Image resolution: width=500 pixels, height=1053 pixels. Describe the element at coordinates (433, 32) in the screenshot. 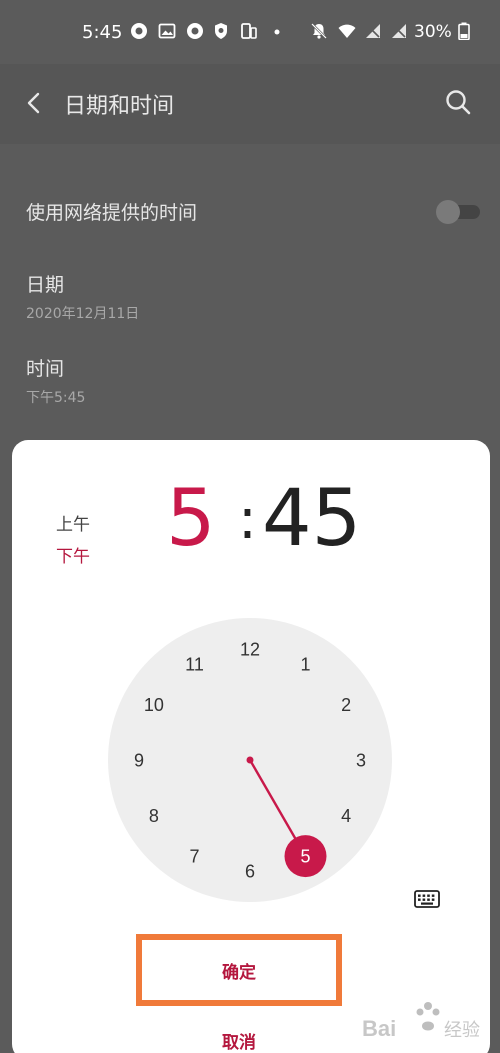

I see `battery-percent: 30%` at that location.